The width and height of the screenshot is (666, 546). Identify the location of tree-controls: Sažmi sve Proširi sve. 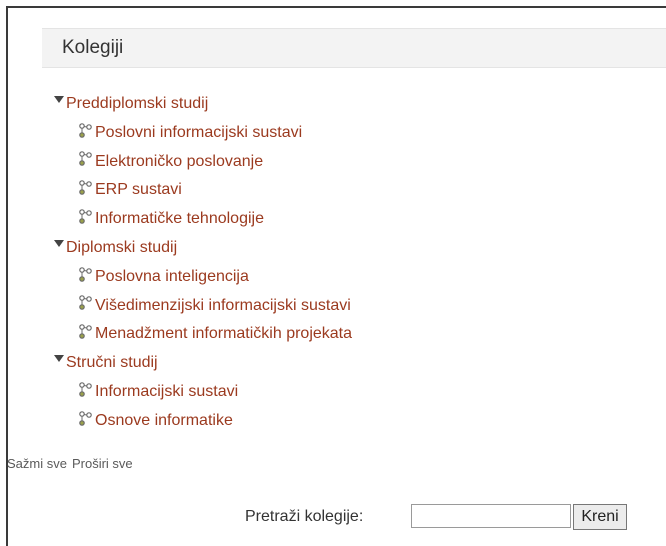
(72, 463).